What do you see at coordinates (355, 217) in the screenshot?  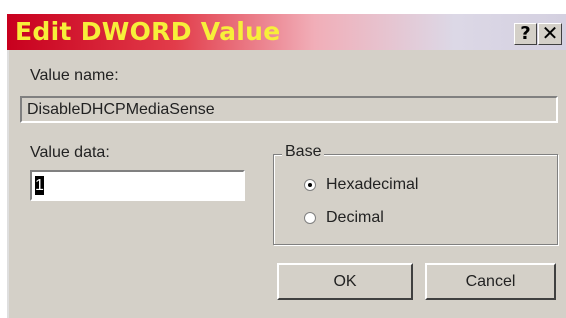 I see `radio-decimal-label: Decimal` at bounding box center [355, 217].